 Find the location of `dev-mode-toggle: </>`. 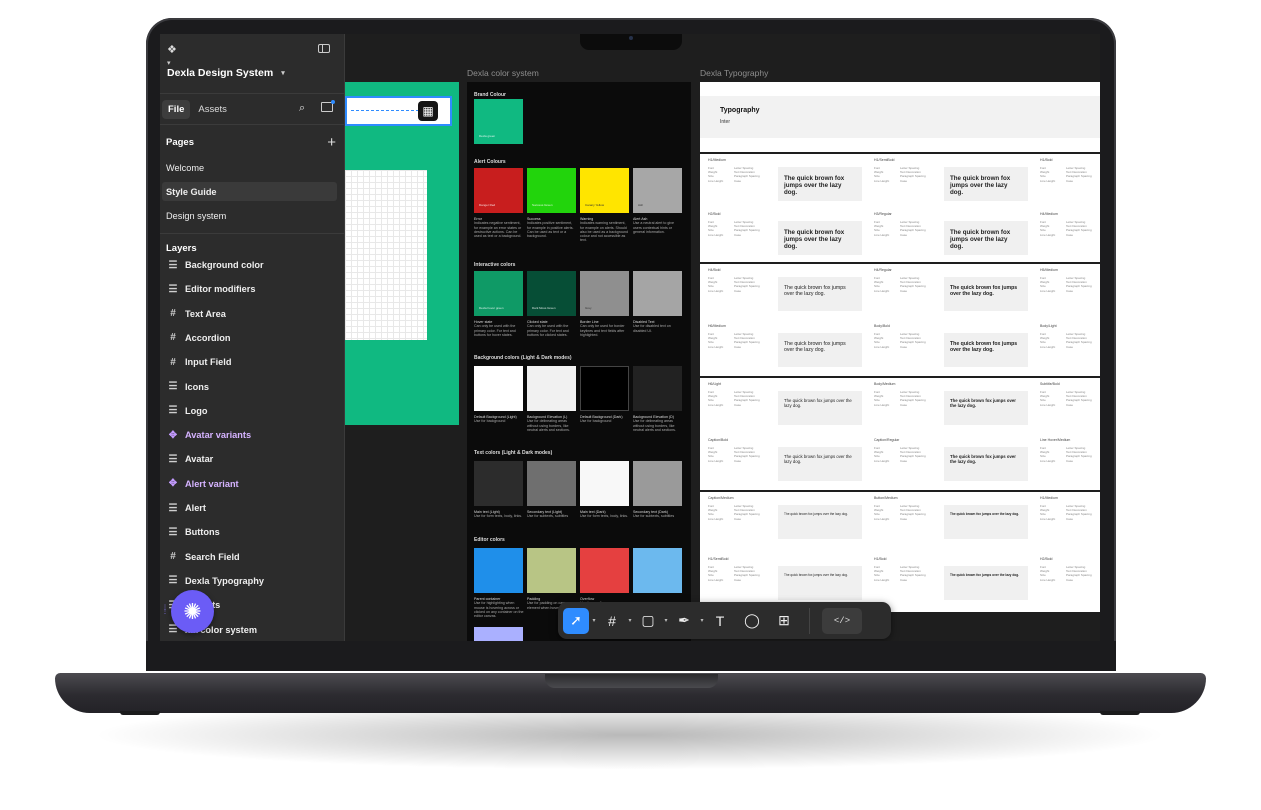

dev-mode-toggle: </> is located at coordinates (842, 620).